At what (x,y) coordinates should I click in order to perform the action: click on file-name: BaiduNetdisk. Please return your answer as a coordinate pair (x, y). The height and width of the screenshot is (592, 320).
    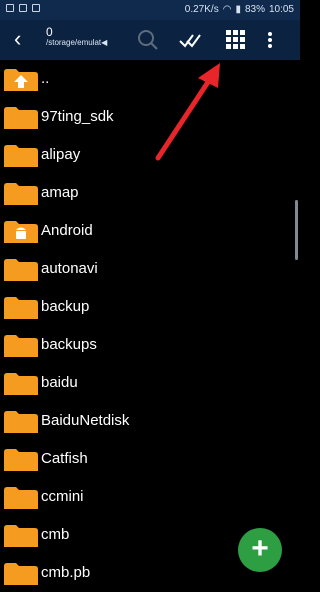
    Looking at the image, I should click on (85, 420).